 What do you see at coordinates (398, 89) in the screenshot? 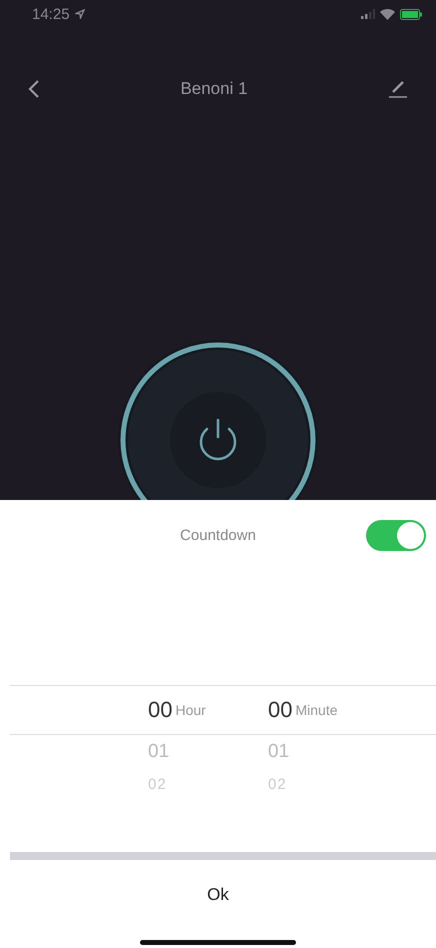
I see `edit-icon` at bounding box center [398, 89].